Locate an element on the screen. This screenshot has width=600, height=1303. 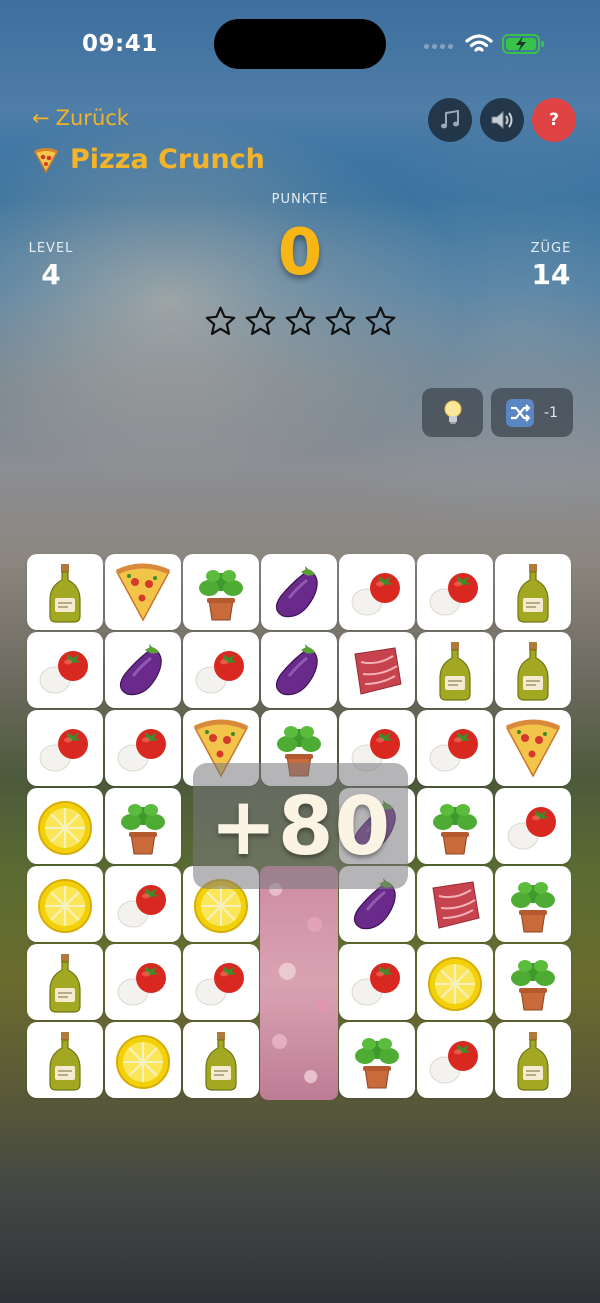
sound-toggle-button is located at coordinates (502, 120).